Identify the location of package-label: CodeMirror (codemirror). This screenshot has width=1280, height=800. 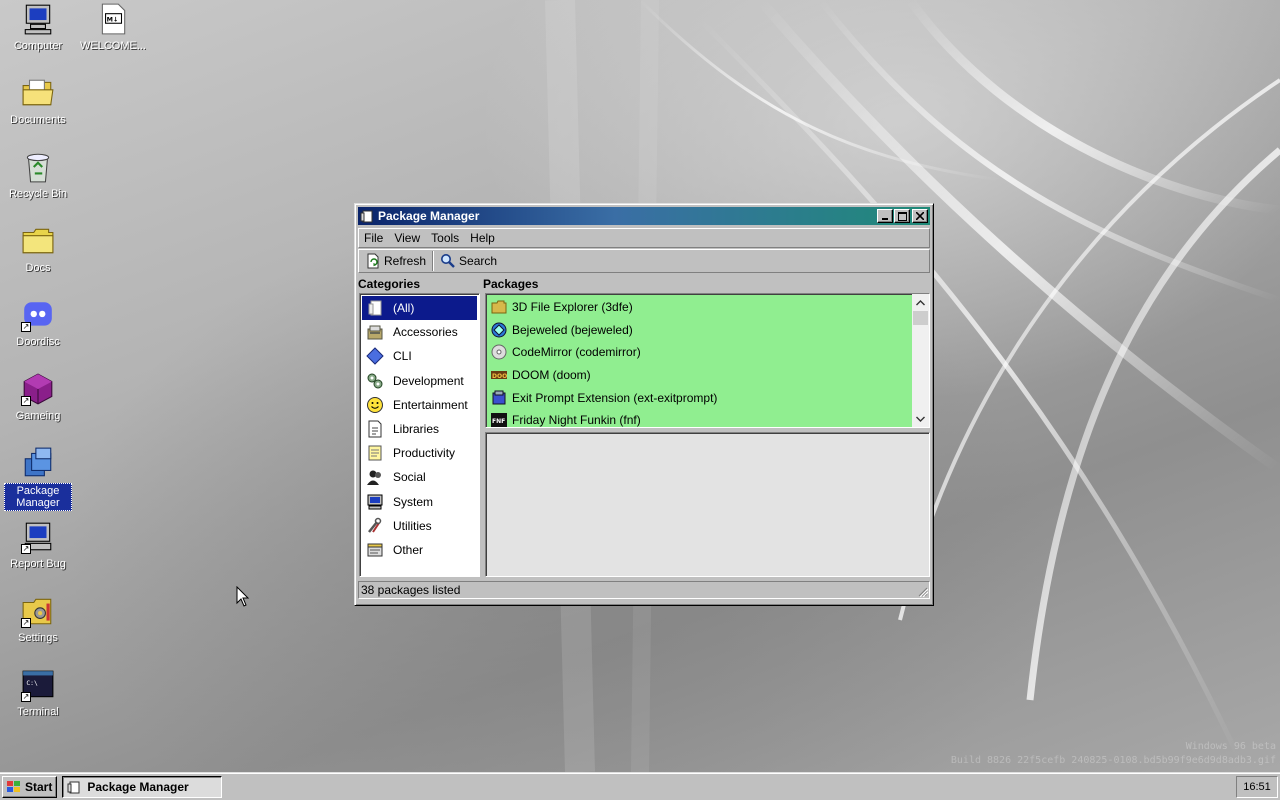
(576, 352).